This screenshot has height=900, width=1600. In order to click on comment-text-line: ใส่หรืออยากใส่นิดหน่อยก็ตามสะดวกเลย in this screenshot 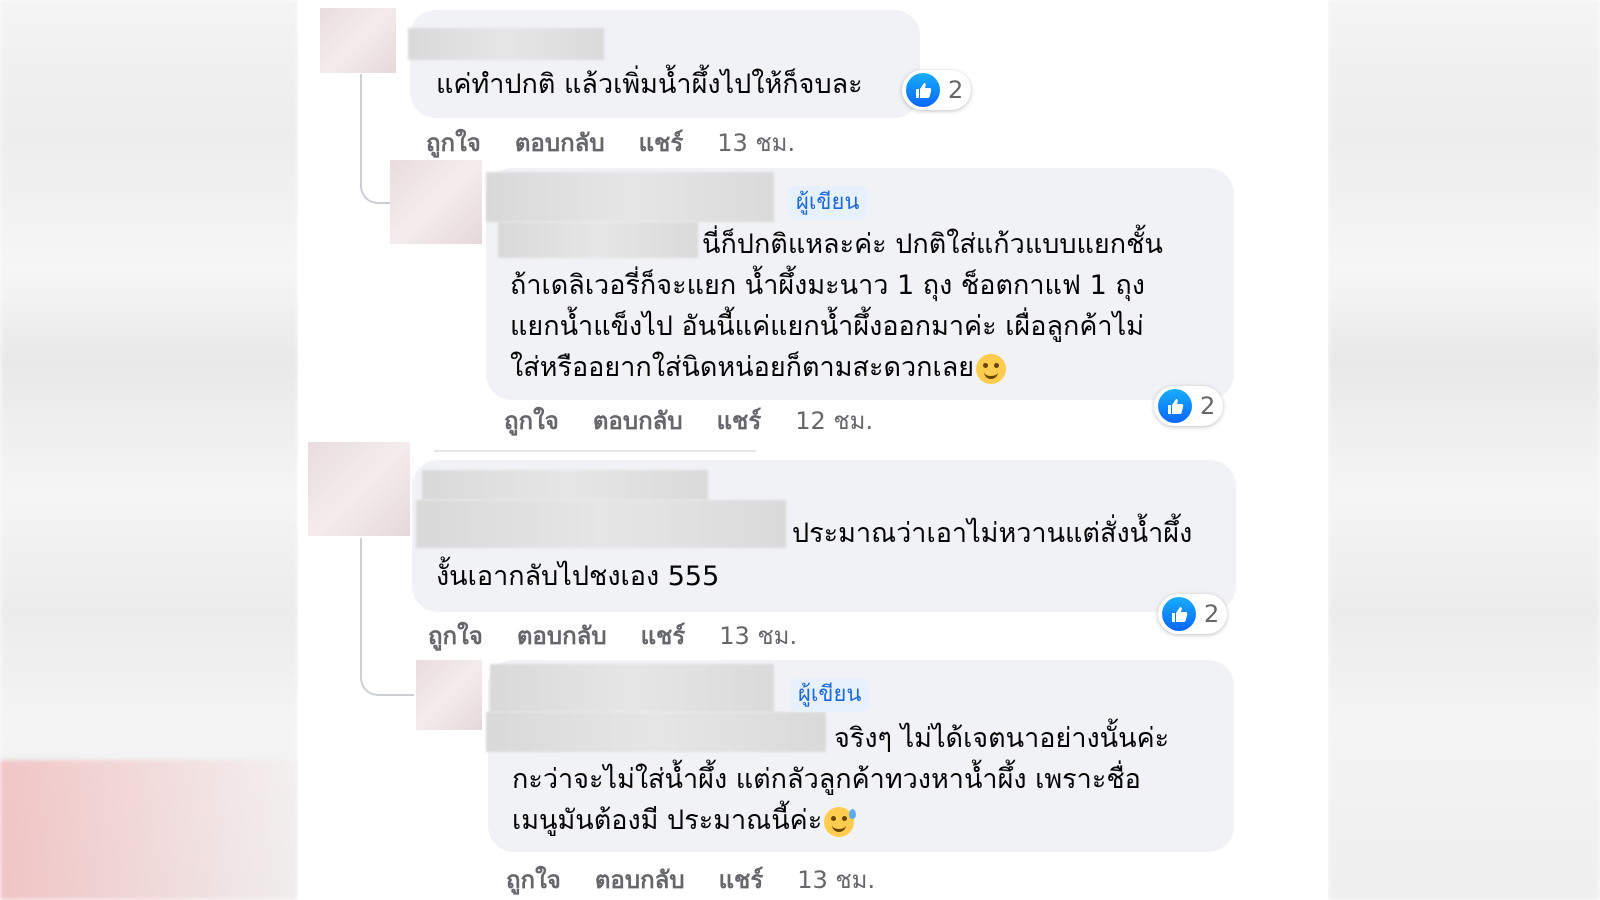, I will do `click(758, 367)`.